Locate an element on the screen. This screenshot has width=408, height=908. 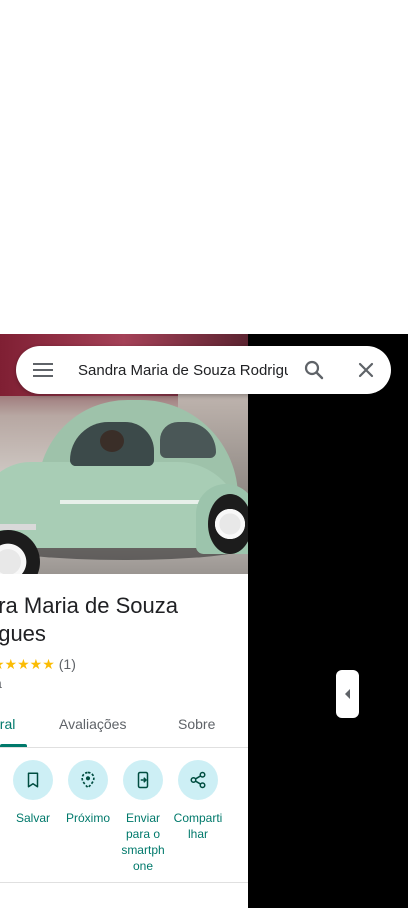
nearby-label: Próximo is located at coordinates (87, 818).